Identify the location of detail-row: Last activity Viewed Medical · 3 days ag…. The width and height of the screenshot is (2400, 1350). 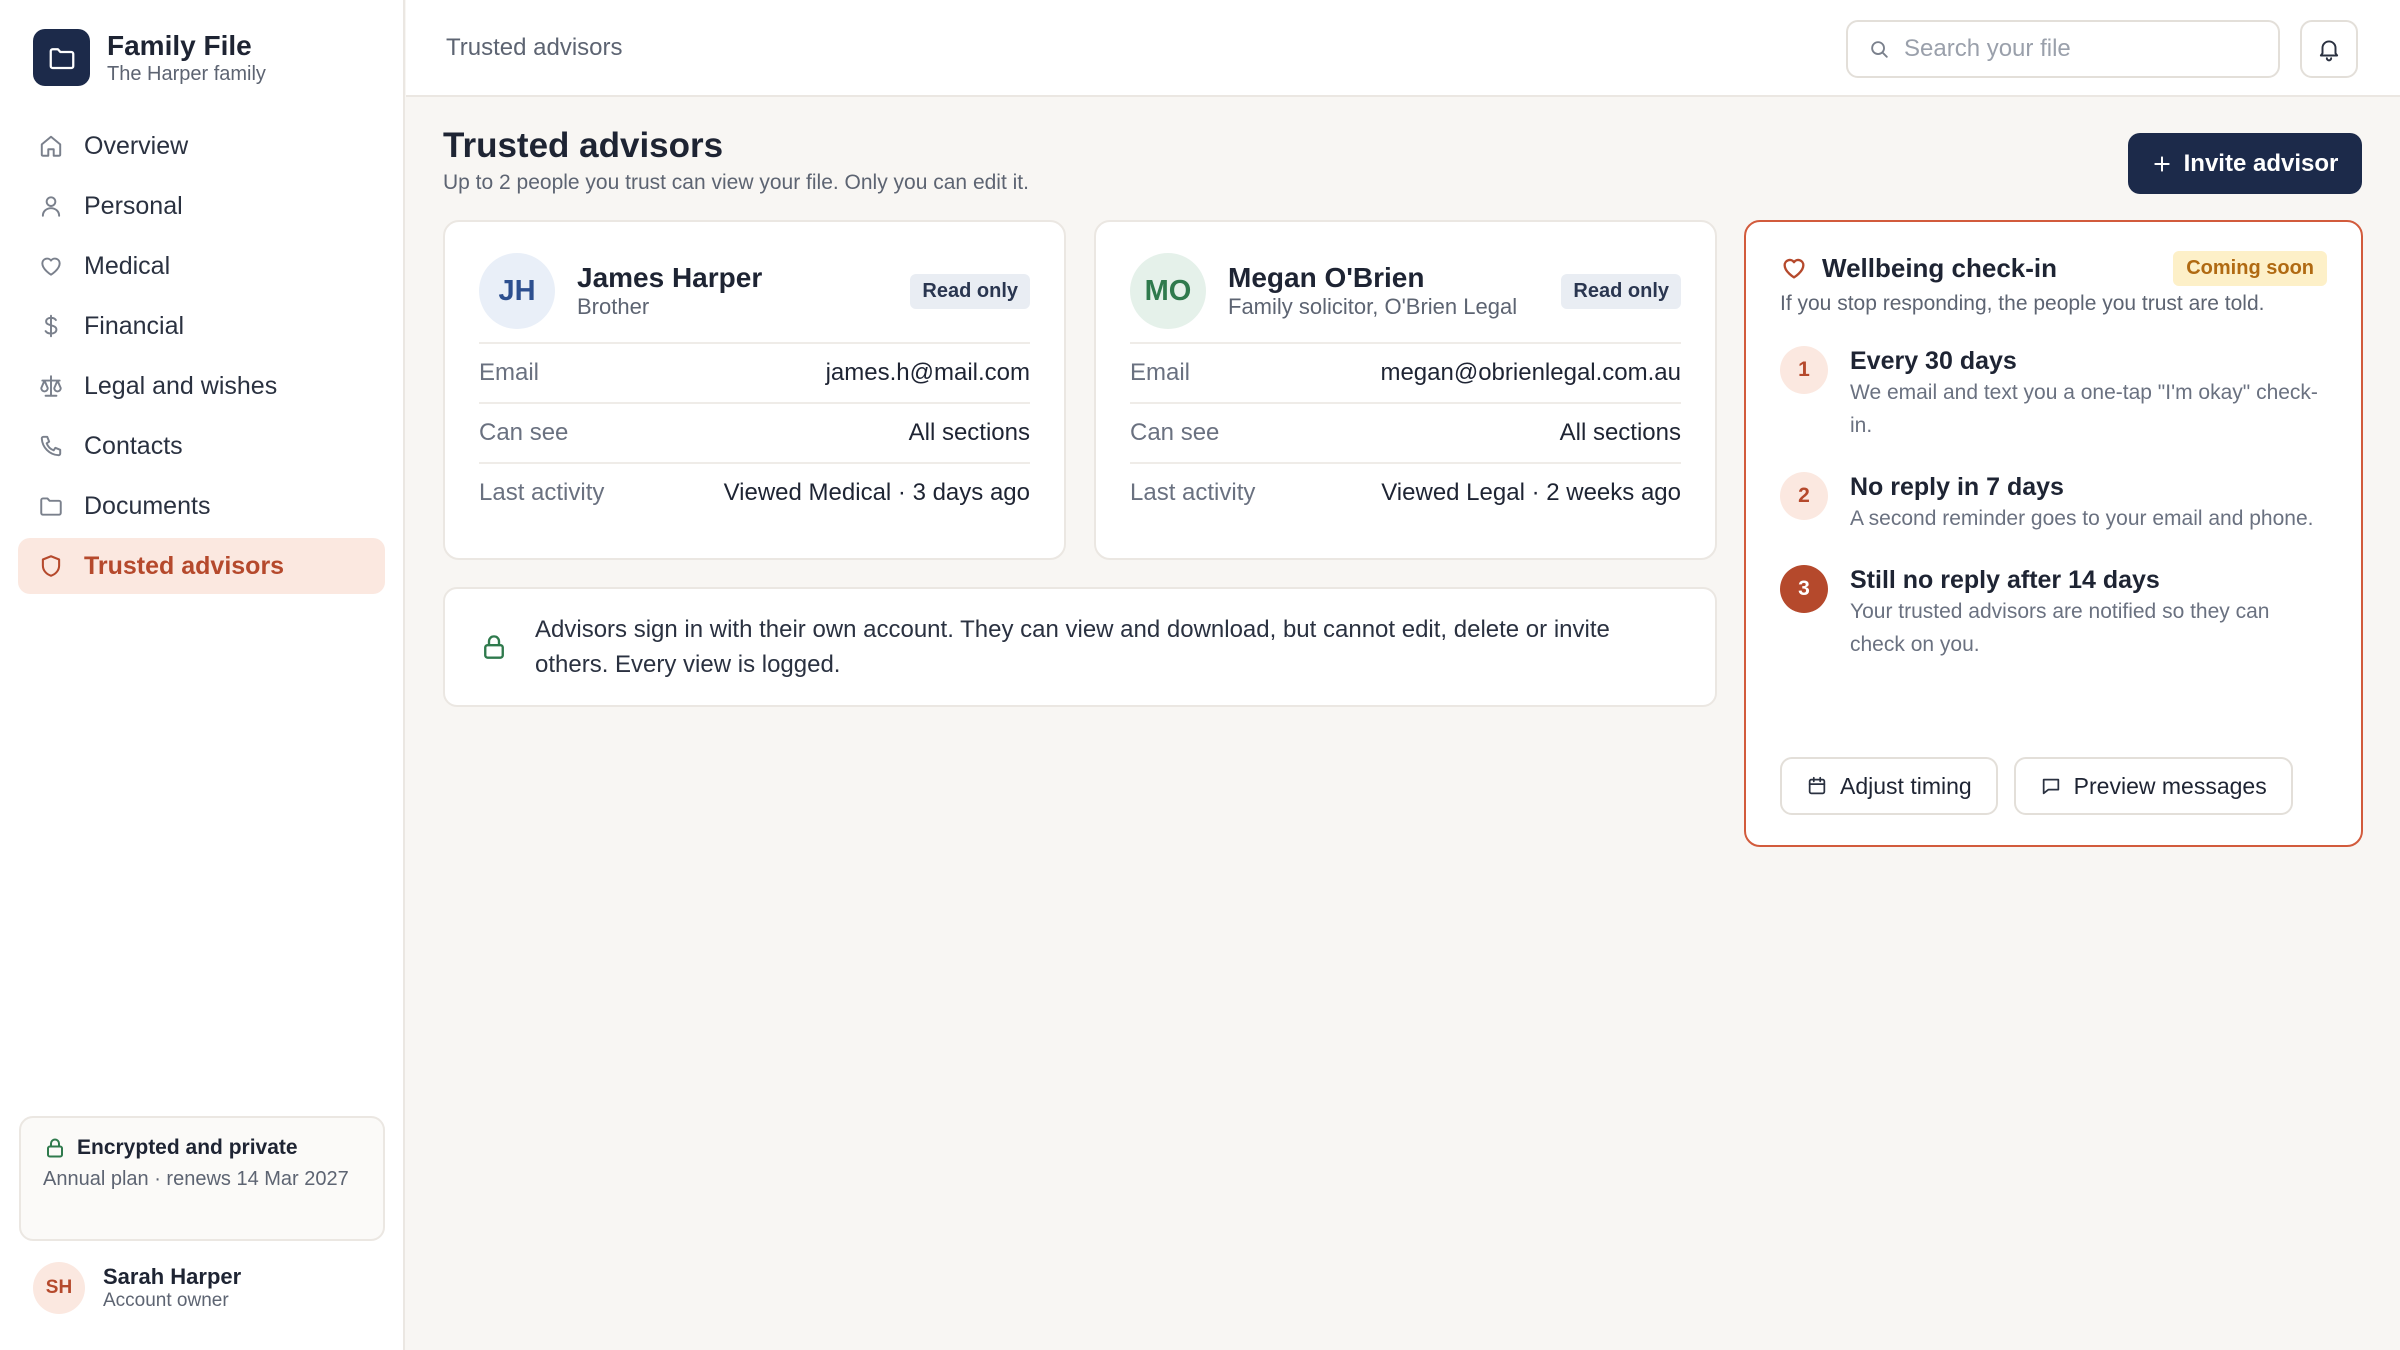
(754, 492).